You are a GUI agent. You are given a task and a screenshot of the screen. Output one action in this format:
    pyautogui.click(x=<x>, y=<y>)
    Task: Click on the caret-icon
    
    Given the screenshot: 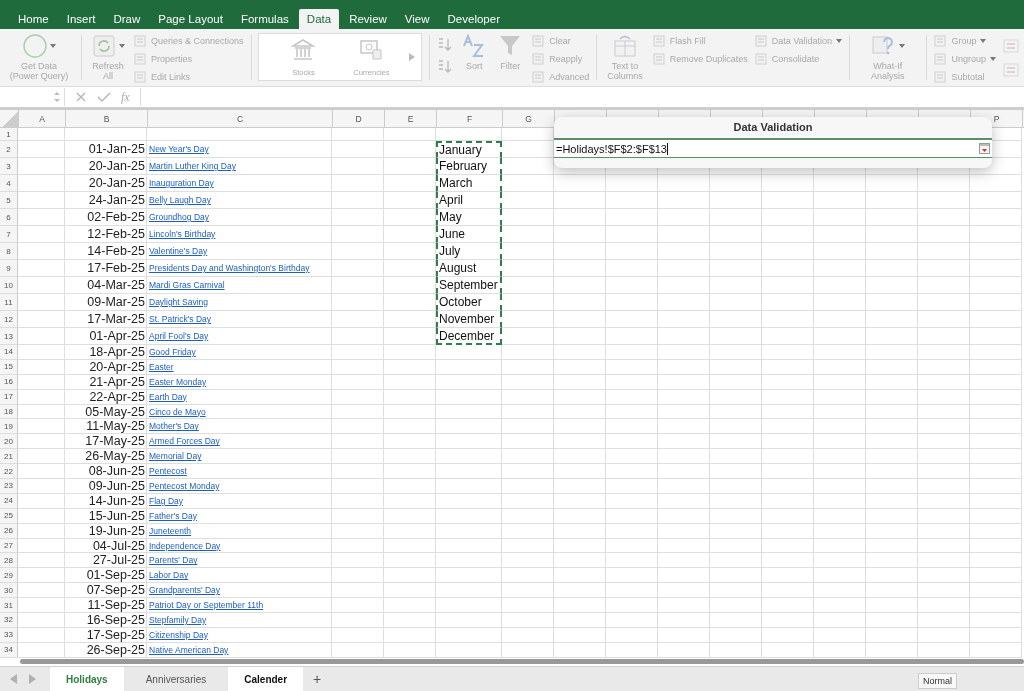 What is the action you would take?
    pyautogui.click(x=53, y=46)
    